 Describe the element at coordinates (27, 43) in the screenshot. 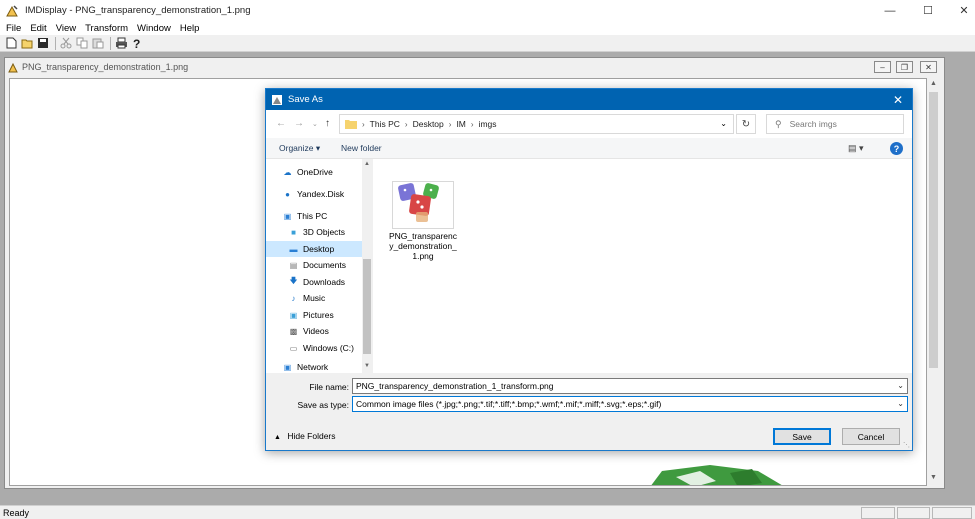

I see `open-button` at that location.